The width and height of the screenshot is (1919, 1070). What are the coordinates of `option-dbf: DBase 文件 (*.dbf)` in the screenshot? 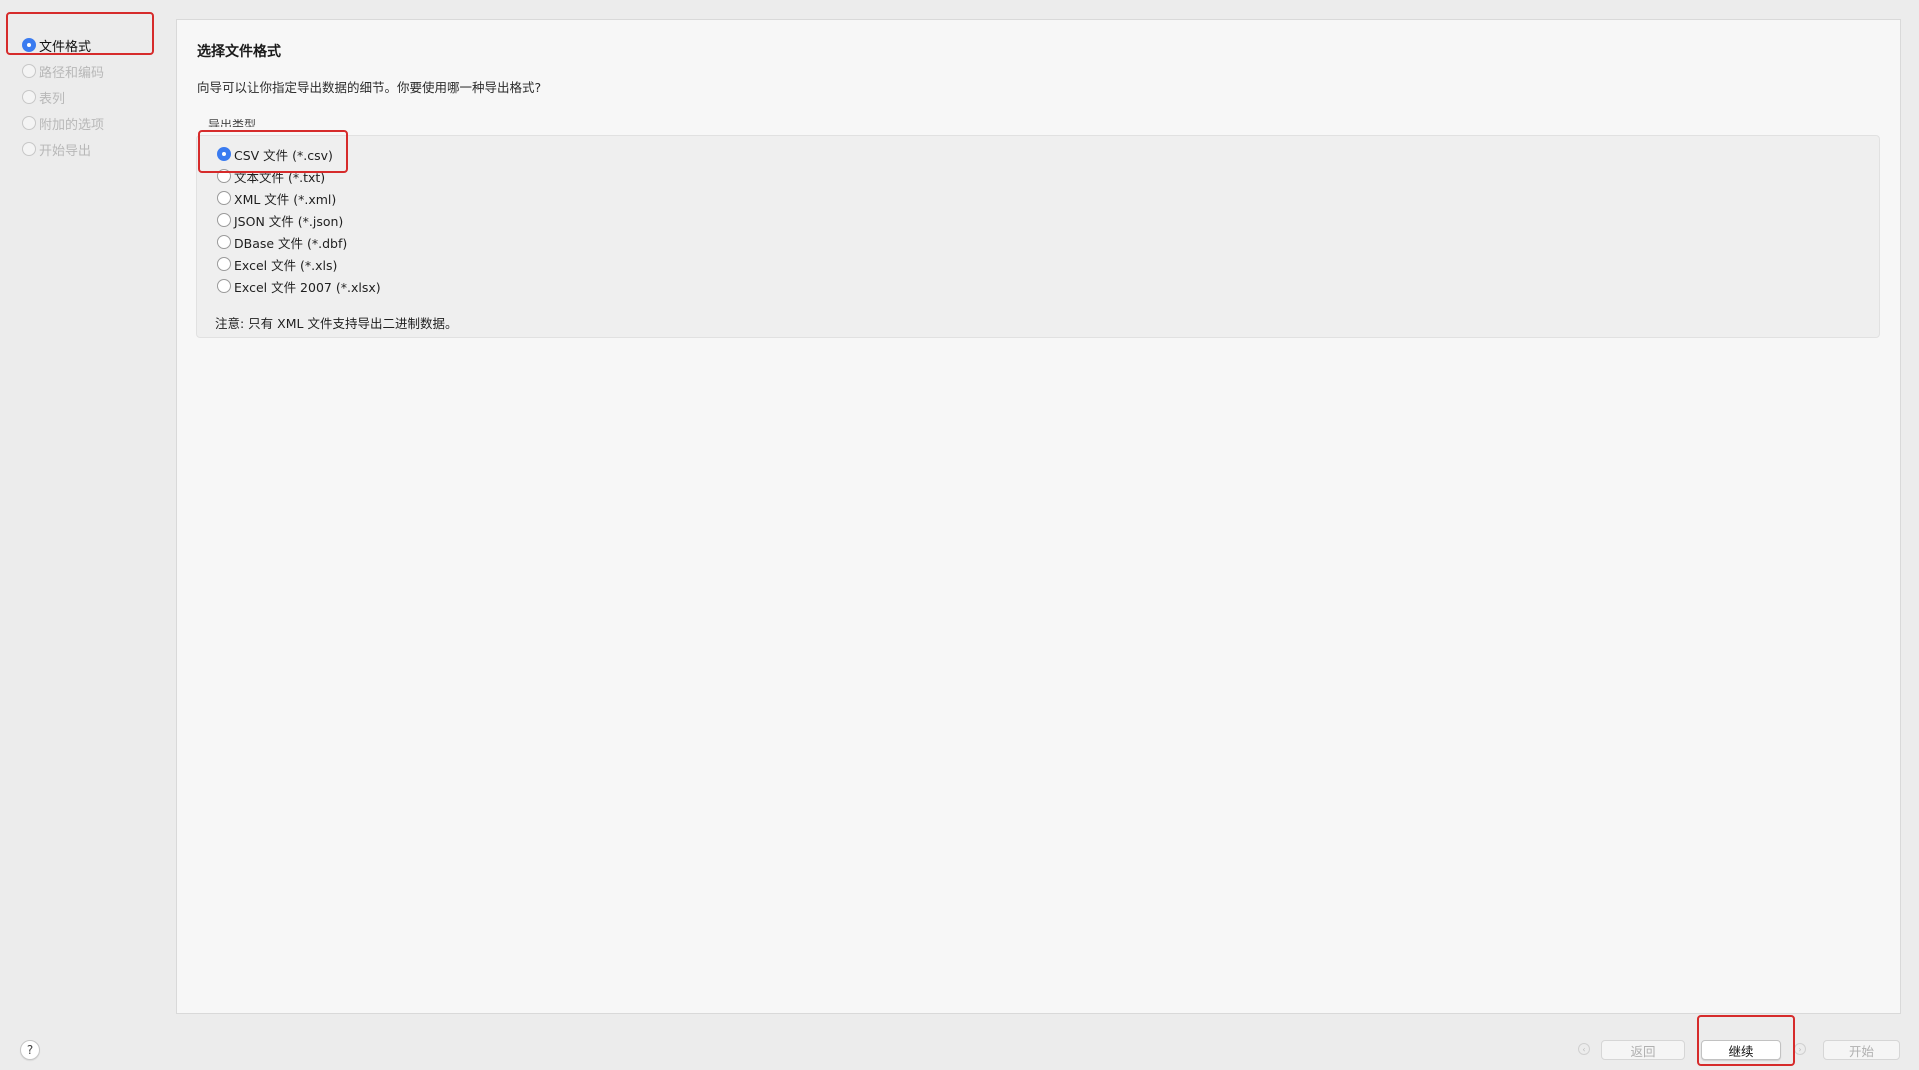 It's located at (282, 242).